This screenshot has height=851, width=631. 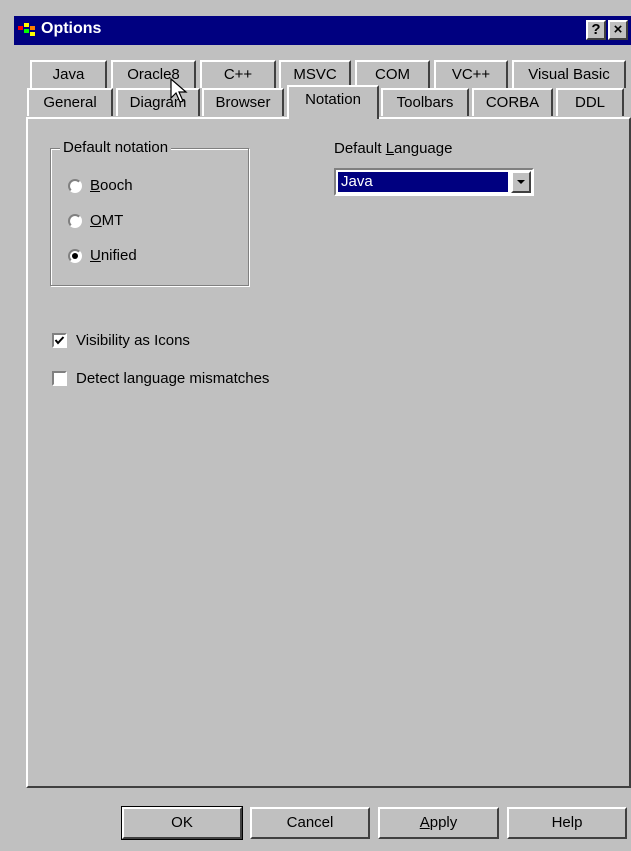 I want to click on chevron-down-icon, so click(x=521, y=182).